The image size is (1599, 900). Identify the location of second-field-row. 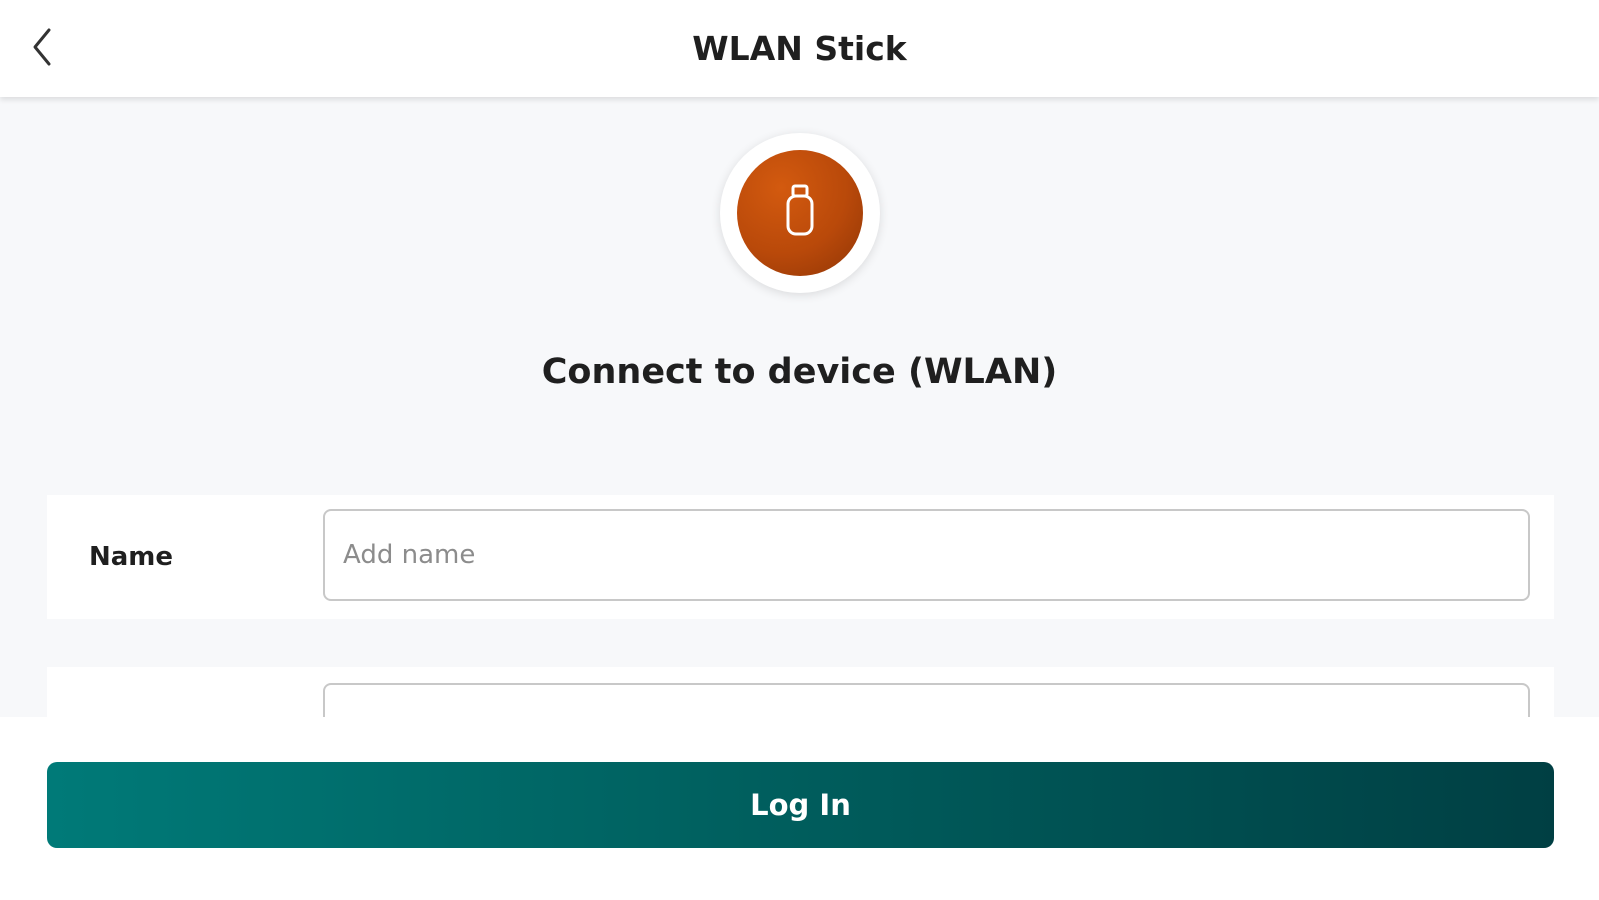
(800, 692).